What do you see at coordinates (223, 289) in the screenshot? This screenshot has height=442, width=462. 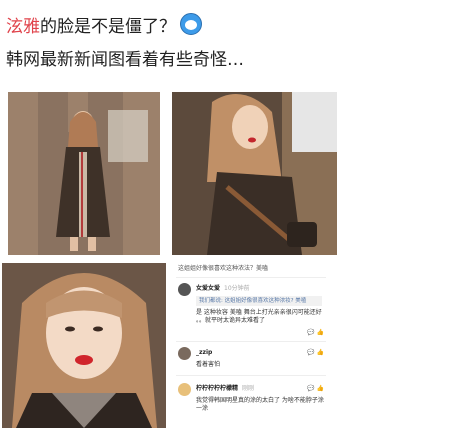 I see `comment-username: 女爱女爱 10分钟前` at bounding box center [223, 289].